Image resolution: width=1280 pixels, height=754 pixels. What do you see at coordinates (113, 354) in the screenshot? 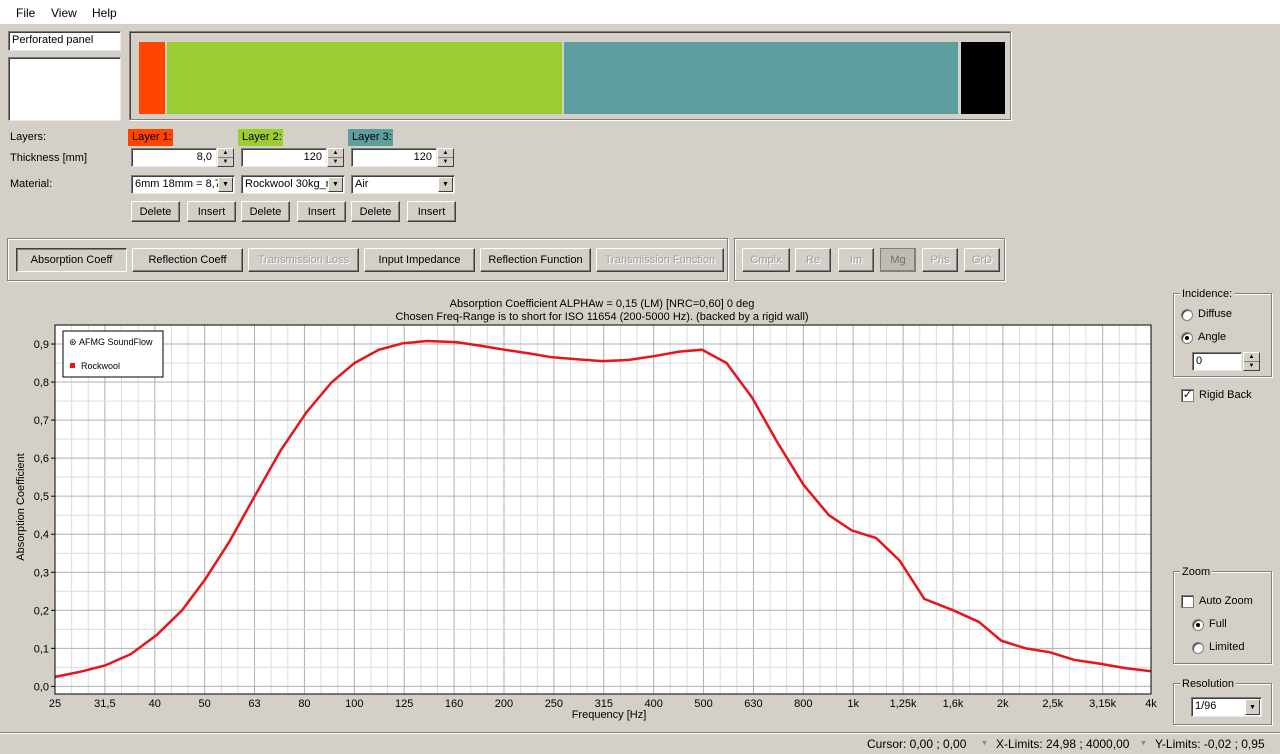
I see `legend: ⊛ AFMG SoundFlow Rockwool` at bounding box center [113, 354].